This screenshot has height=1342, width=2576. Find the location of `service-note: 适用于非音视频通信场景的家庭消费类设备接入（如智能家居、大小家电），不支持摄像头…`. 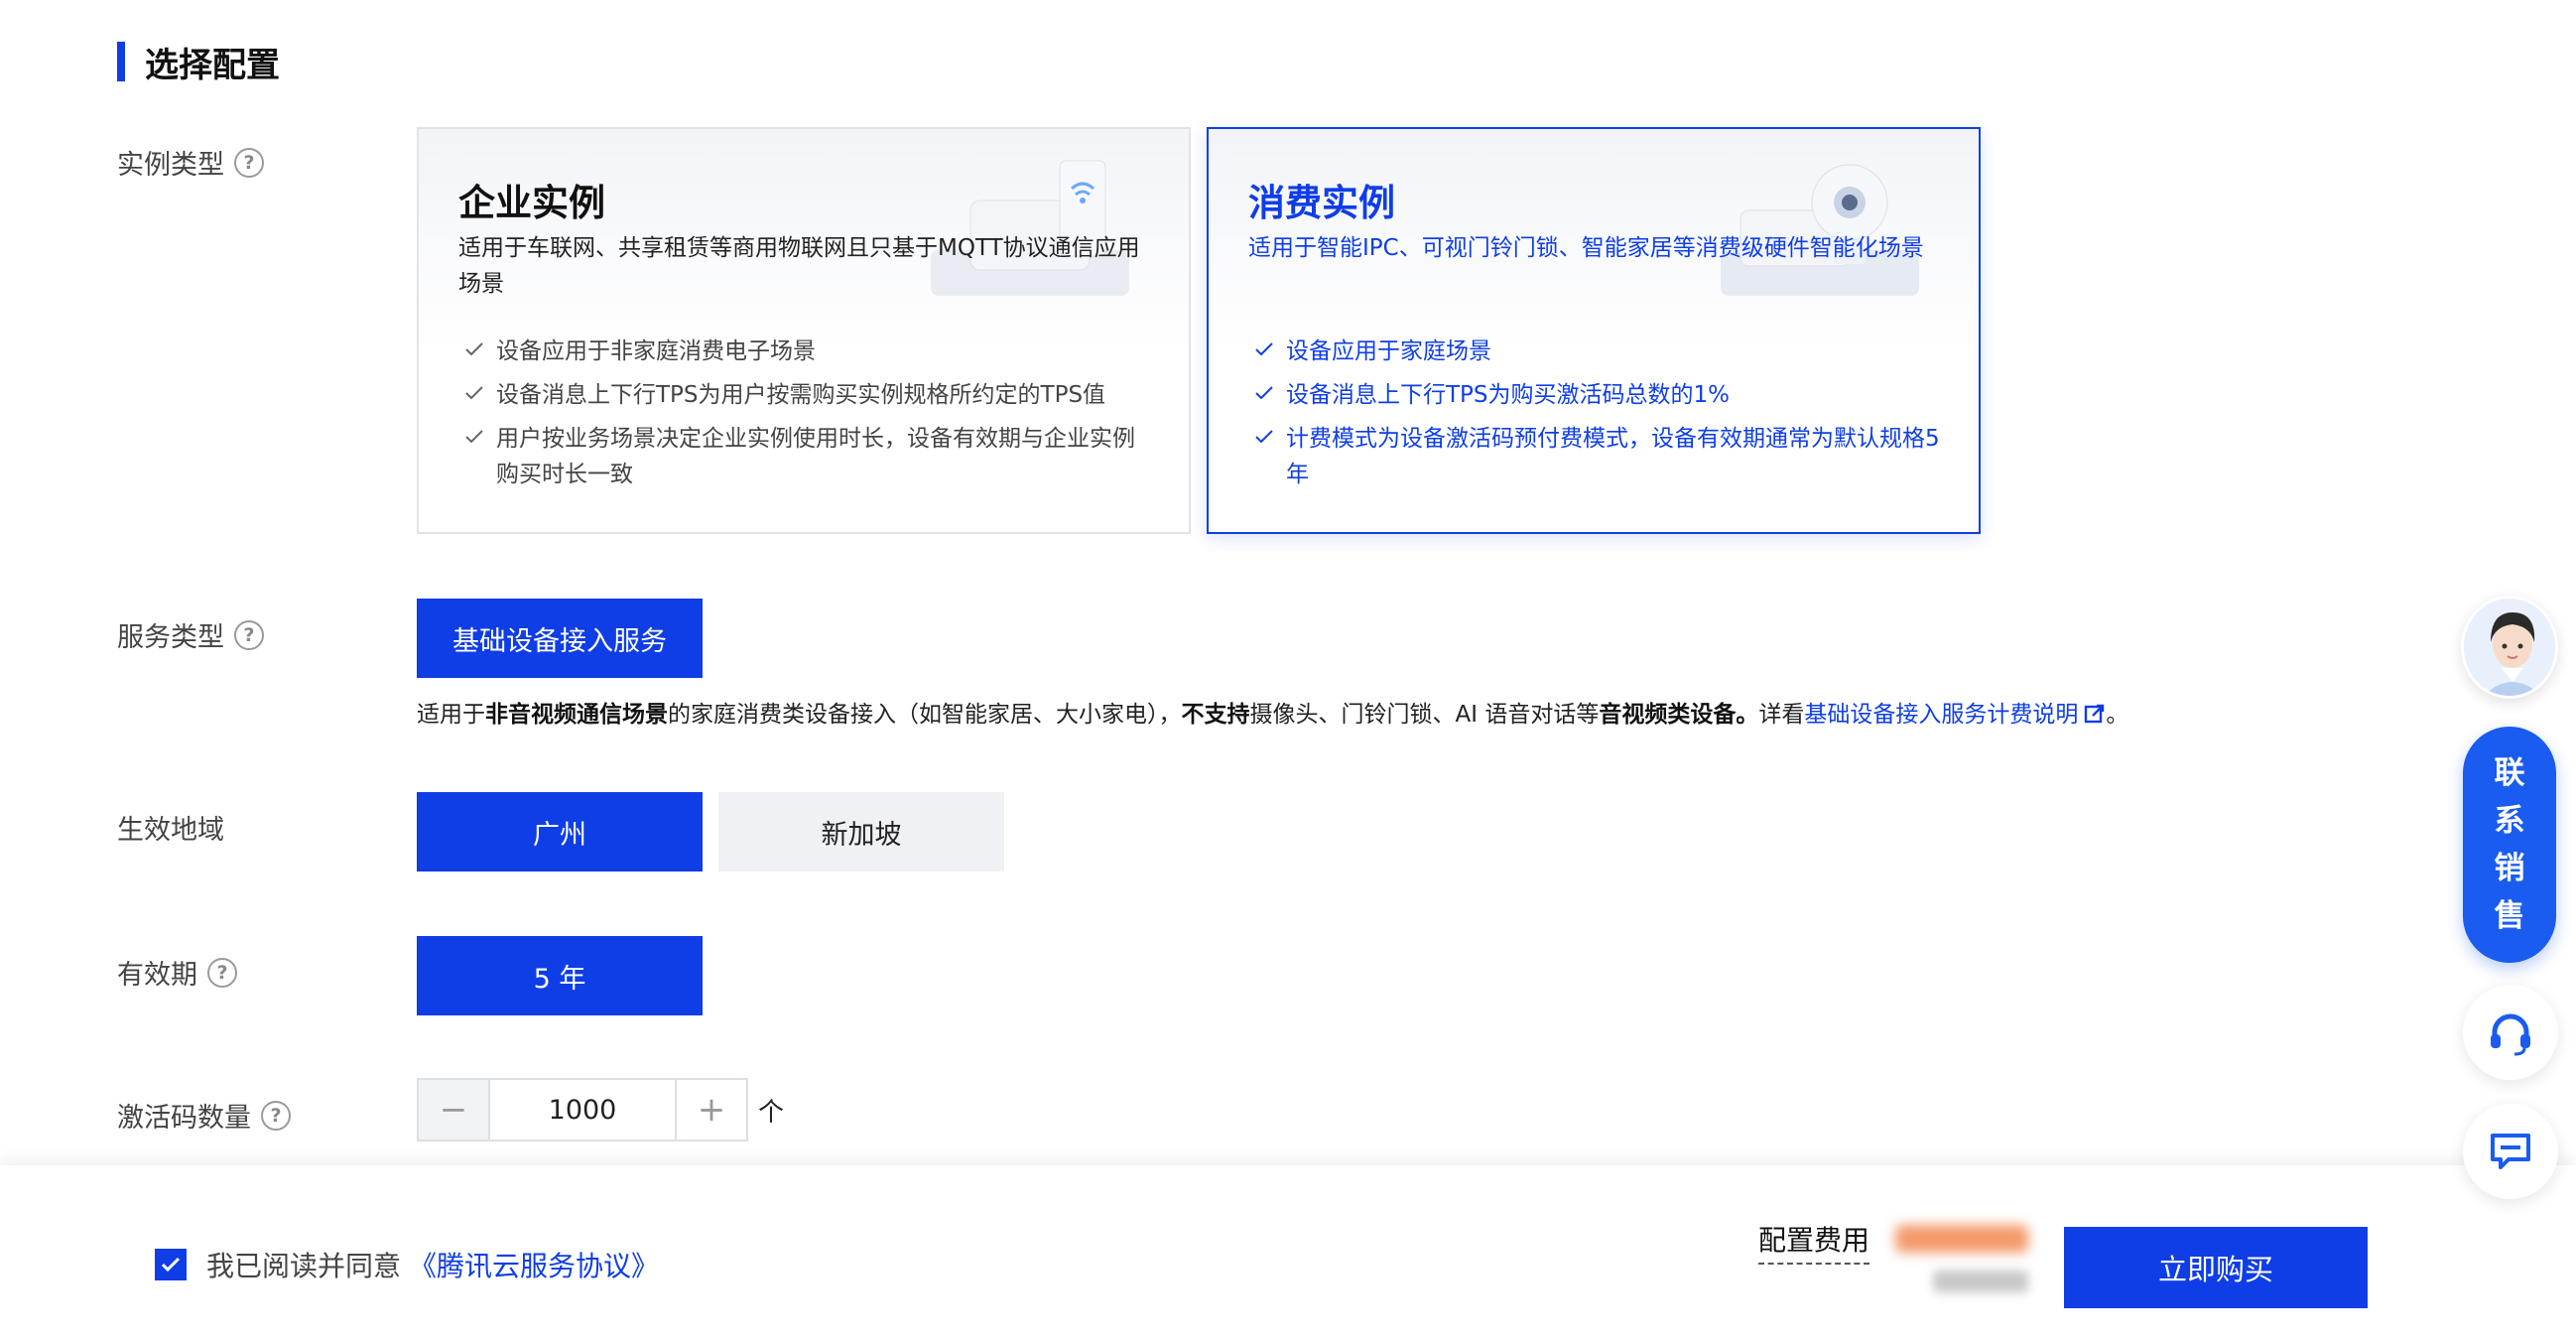

service-note: 适用于非音视频通信场景的家庭消费类设备接入（如智能家居、大小家电），不支持摄像头… is located at coordinates (1273, 712).